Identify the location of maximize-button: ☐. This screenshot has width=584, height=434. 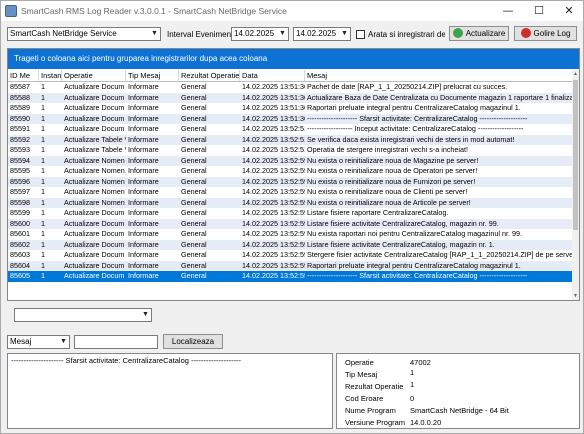
(539, 11).